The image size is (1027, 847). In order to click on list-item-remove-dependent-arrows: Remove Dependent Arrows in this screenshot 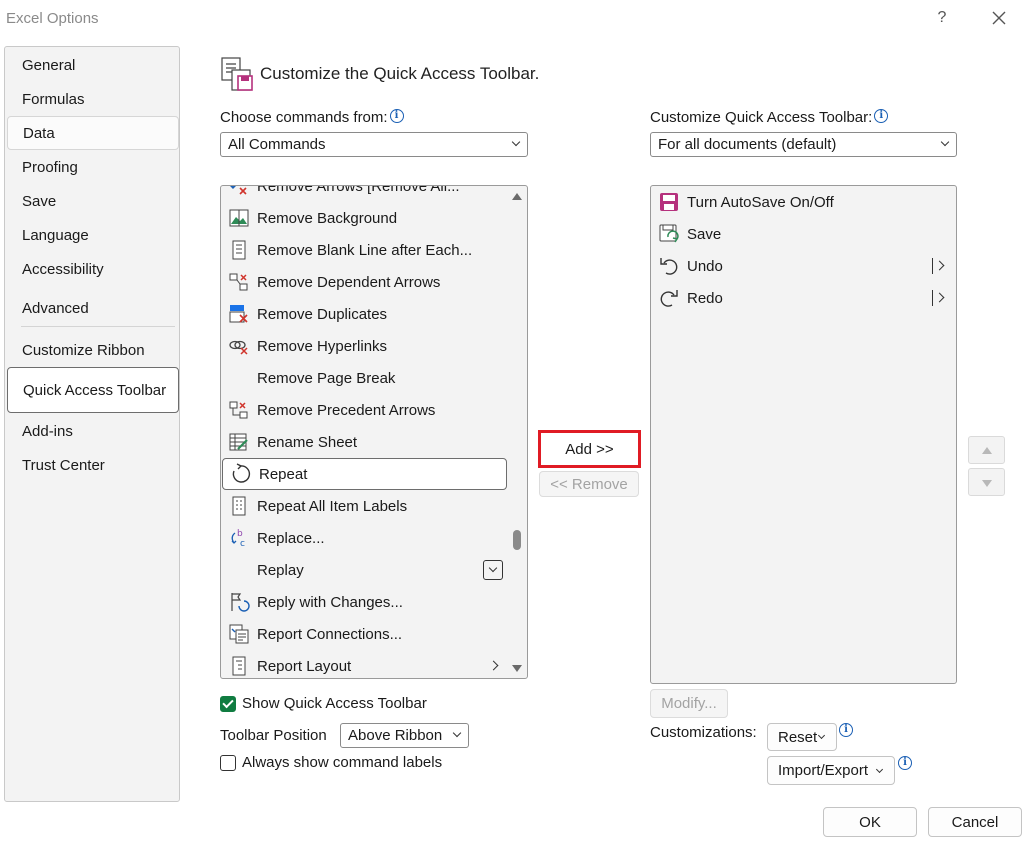, I will do `click(364, 282)`.